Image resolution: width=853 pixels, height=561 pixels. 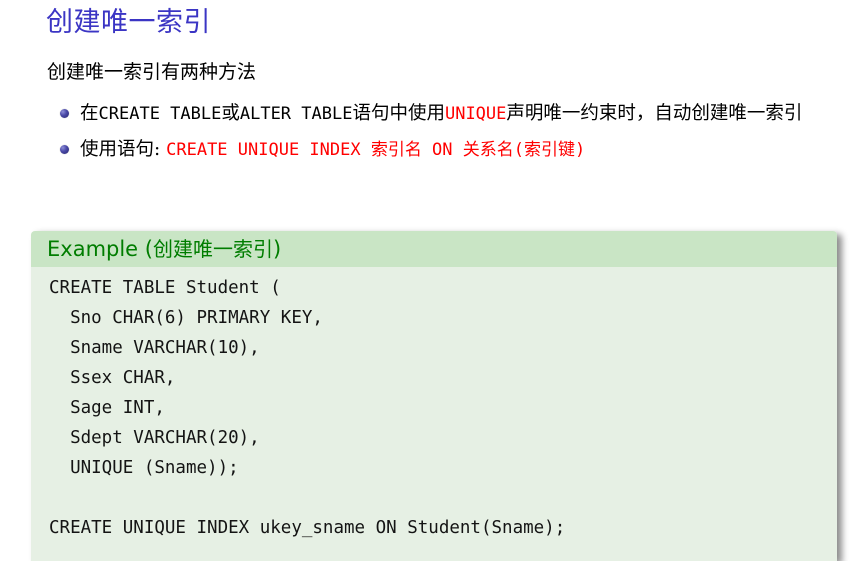 I want to click on example-paren-open: (, so click(x=145, y=249).